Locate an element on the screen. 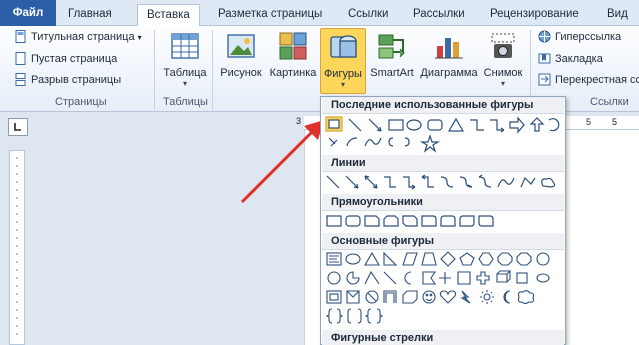 The image size is (639, 345). screenshot-button: Снимок ▾ is located at coordinates (503, 59).